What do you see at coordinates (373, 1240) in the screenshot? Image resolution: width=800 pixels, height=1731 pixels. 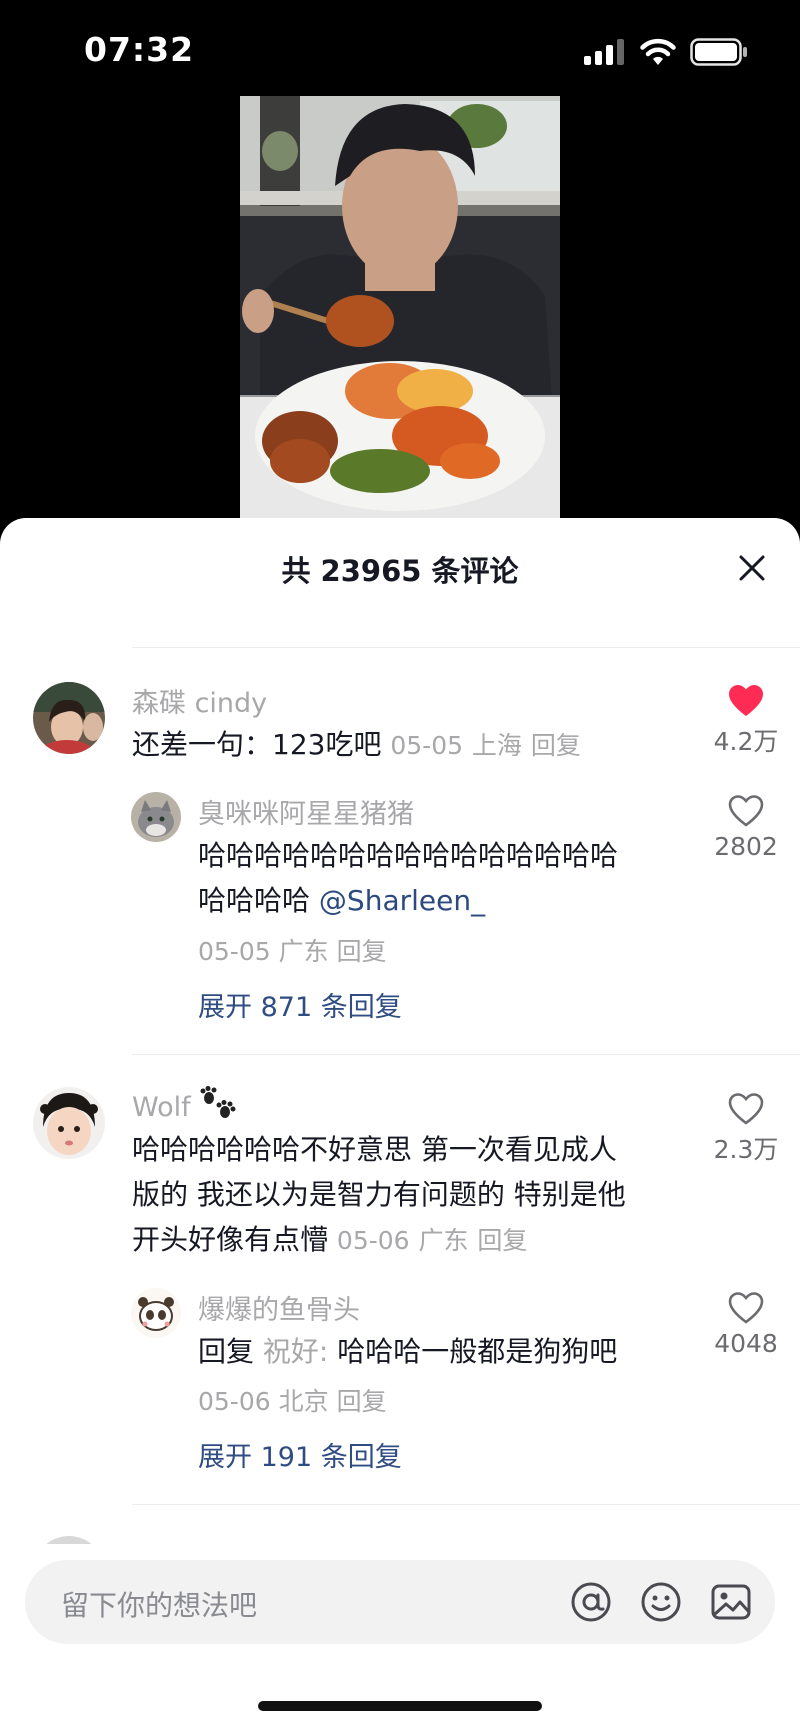 I see `comment-date: 05-06` at bounding box center [373, 1240].